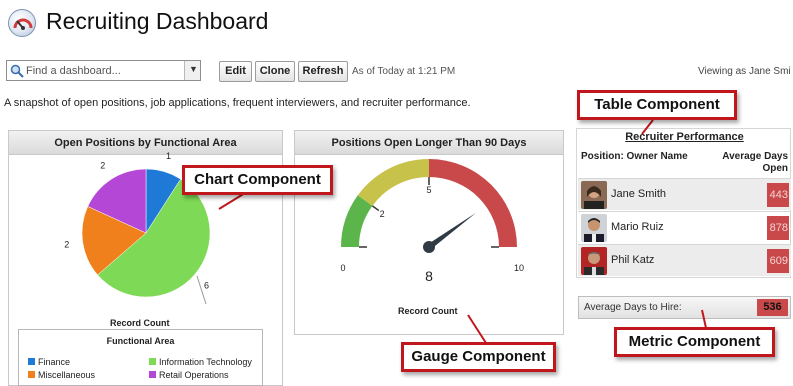 The height and width of the screenshot is (386, 793). Describe the element at coordinates (694, 342) in the screenshot. I see `metric-component-callout: Metric Component` at that location.